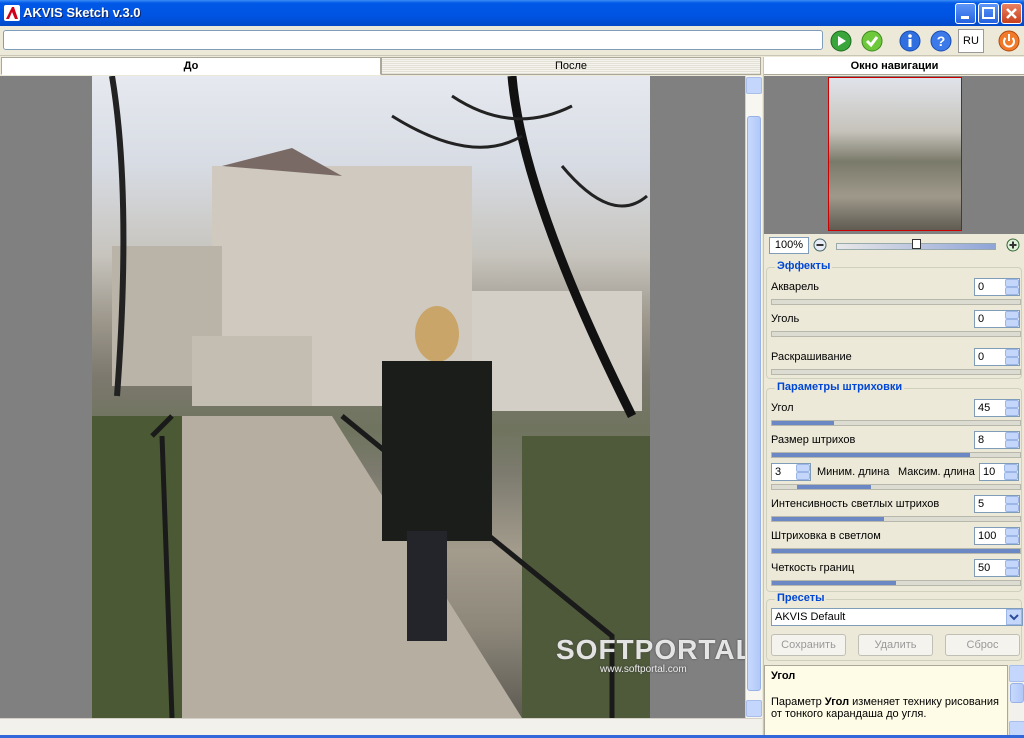 The width and height of the screenshot is (1024, 738). Describe the element at coordinates (896, 372) in the screenshot. I see `coloring-slider` at that location.